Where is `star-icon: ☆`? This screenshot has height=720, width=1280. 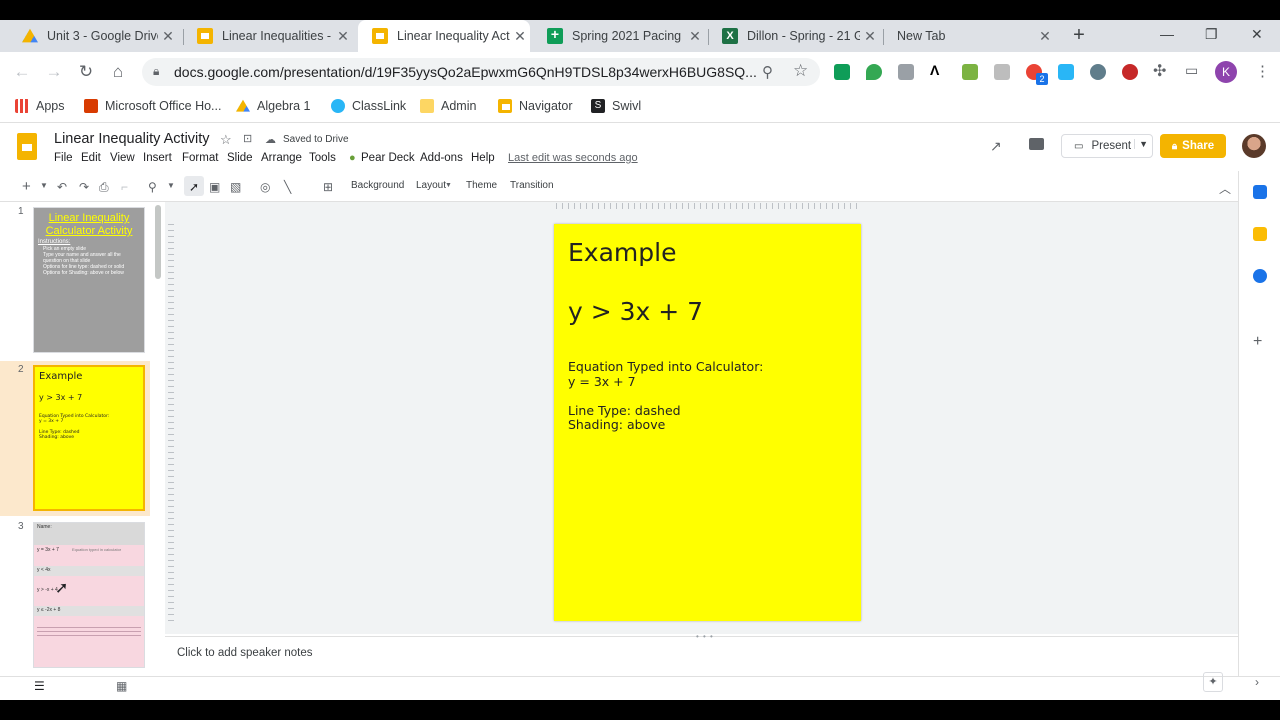
star-icon: ☆ is located at coordinates (226, 140).